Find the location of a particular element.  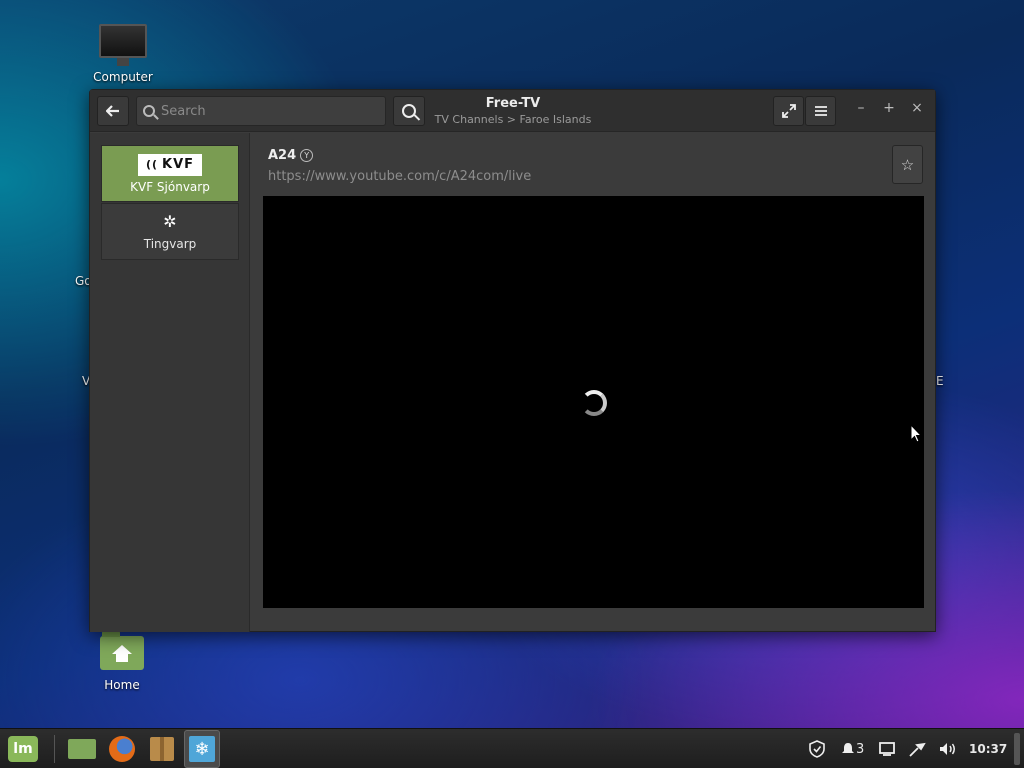

taskbar-app-free-tv: ❄ is located at coordinates (202, 749).